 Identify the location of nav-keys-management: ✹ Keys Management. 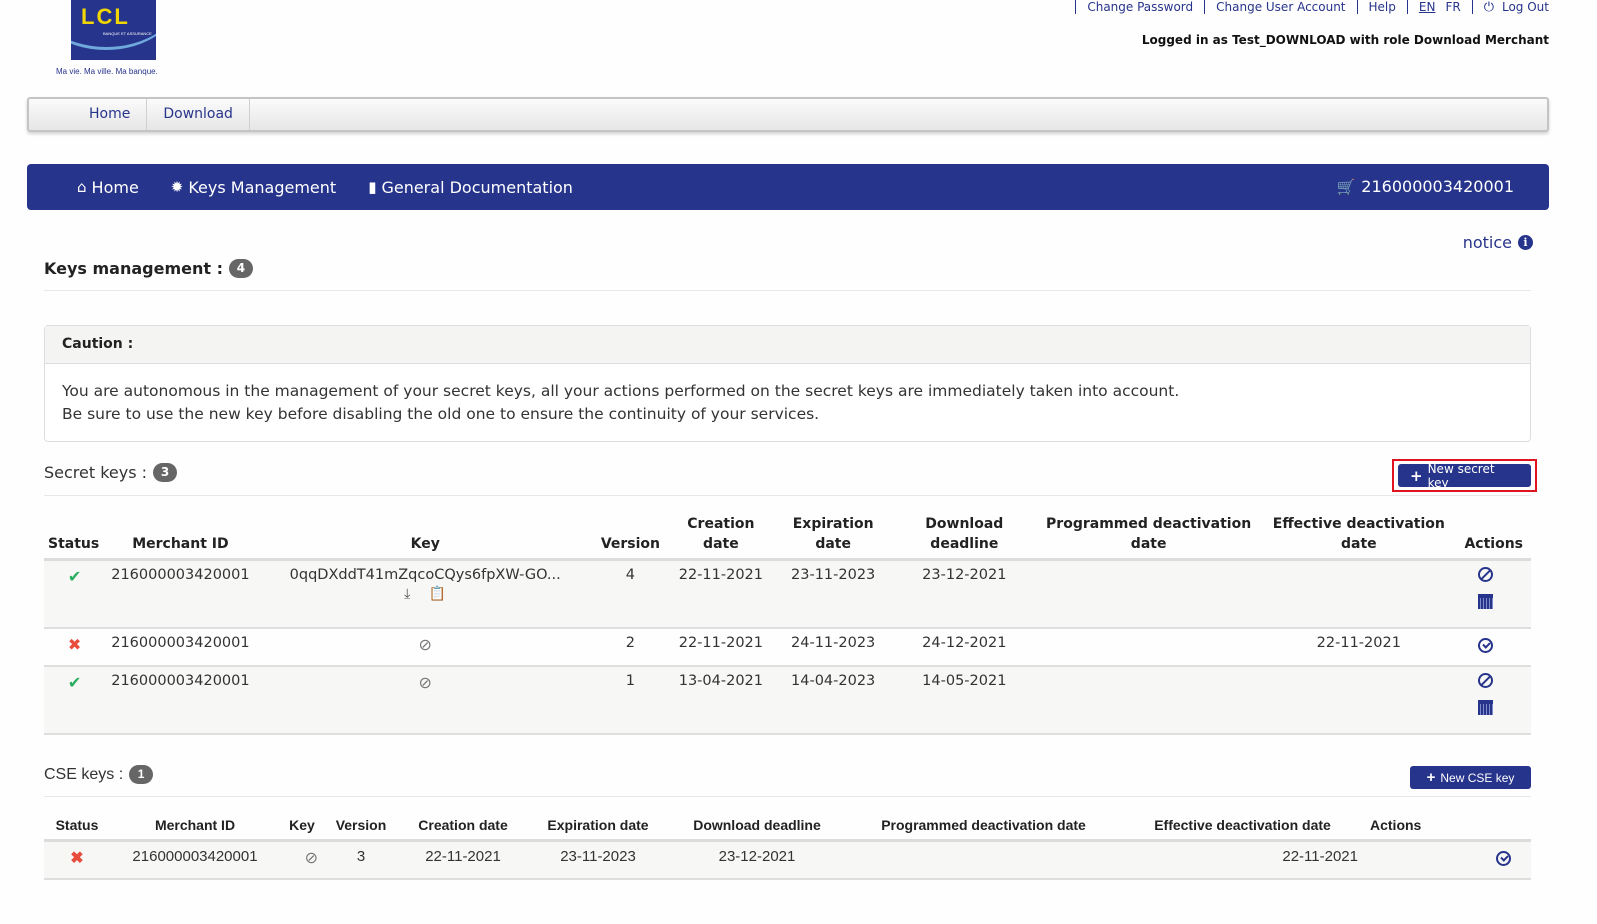
(253, 187).